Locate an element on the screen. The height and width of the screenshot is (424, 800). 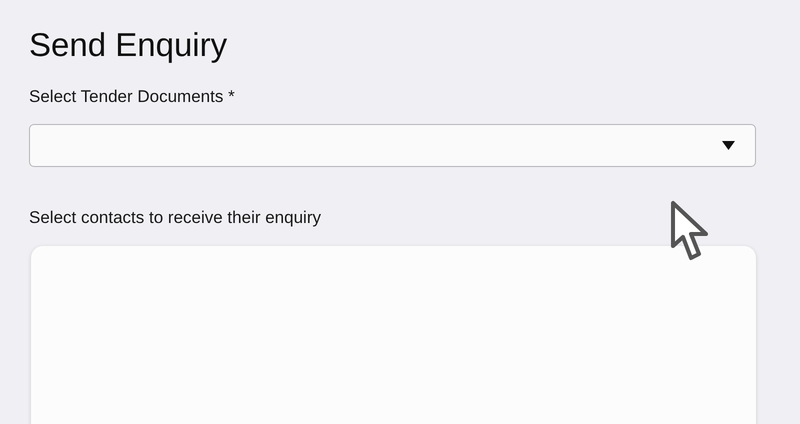
section-label: Select contacts to receive their enquiry is located at coordinates (175, 217).